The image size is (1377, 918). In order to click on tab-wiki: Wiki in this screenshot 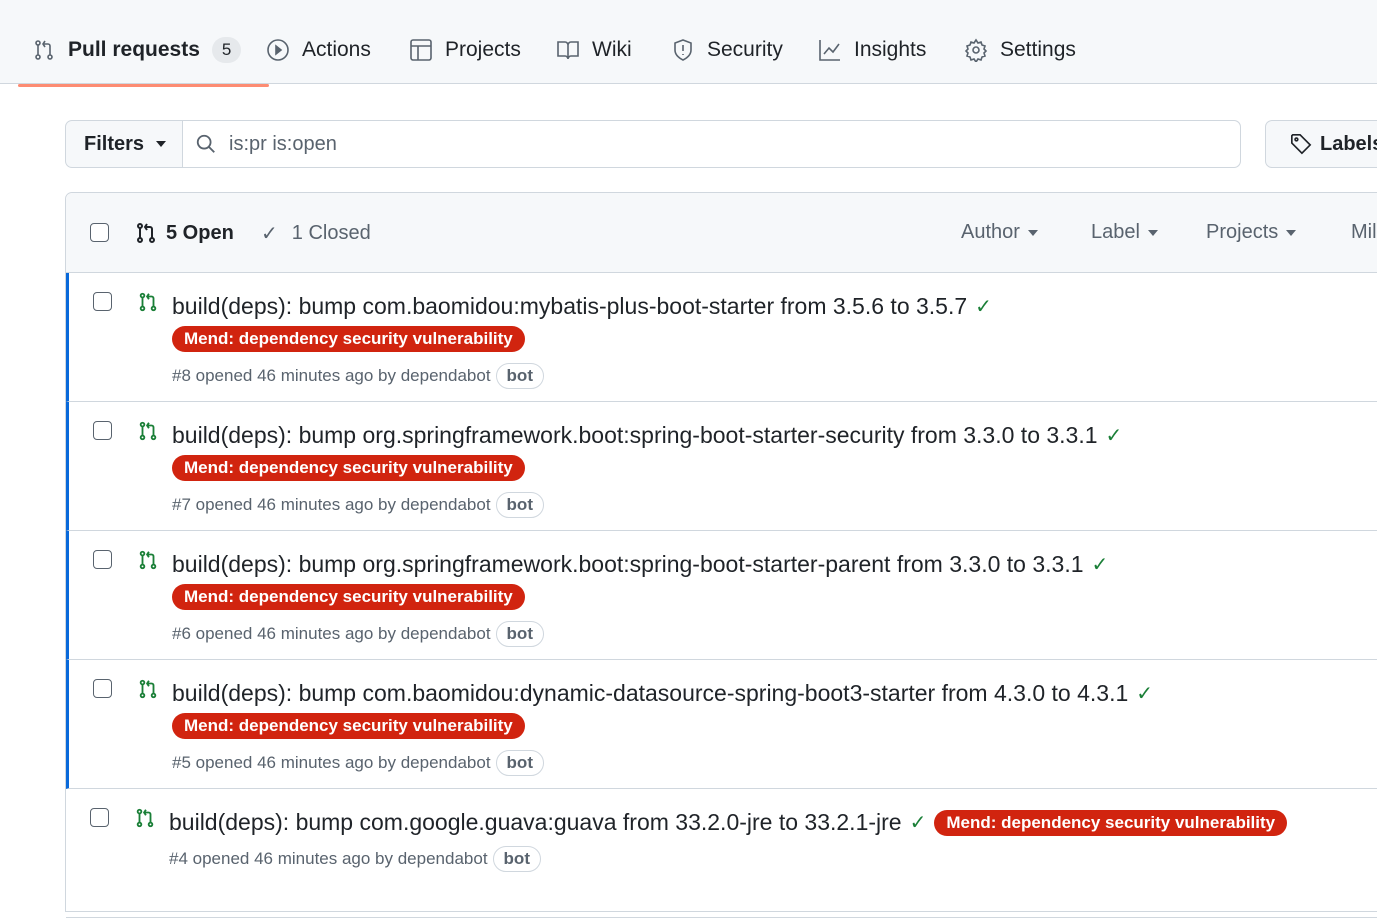, I will do `click(594, 50)`.